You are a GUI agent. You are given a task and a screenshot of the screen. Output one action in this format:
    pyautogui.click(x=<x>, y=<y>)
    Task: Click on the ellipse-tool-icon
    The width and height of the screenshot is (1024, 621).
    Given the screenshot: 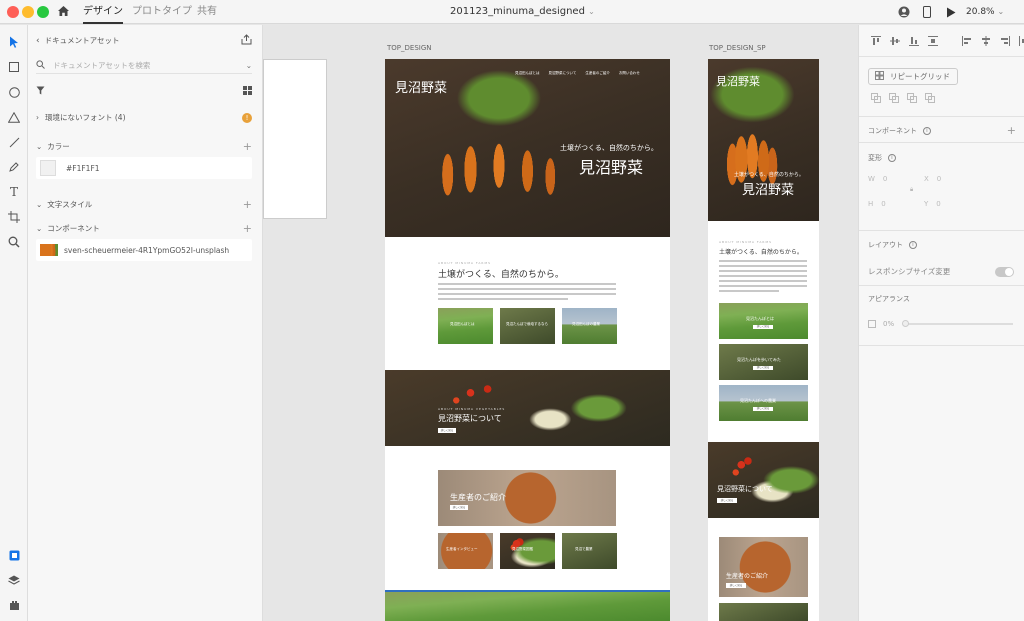 What is the action you would take?
    pyautogui.click(x=14, y=92)
    